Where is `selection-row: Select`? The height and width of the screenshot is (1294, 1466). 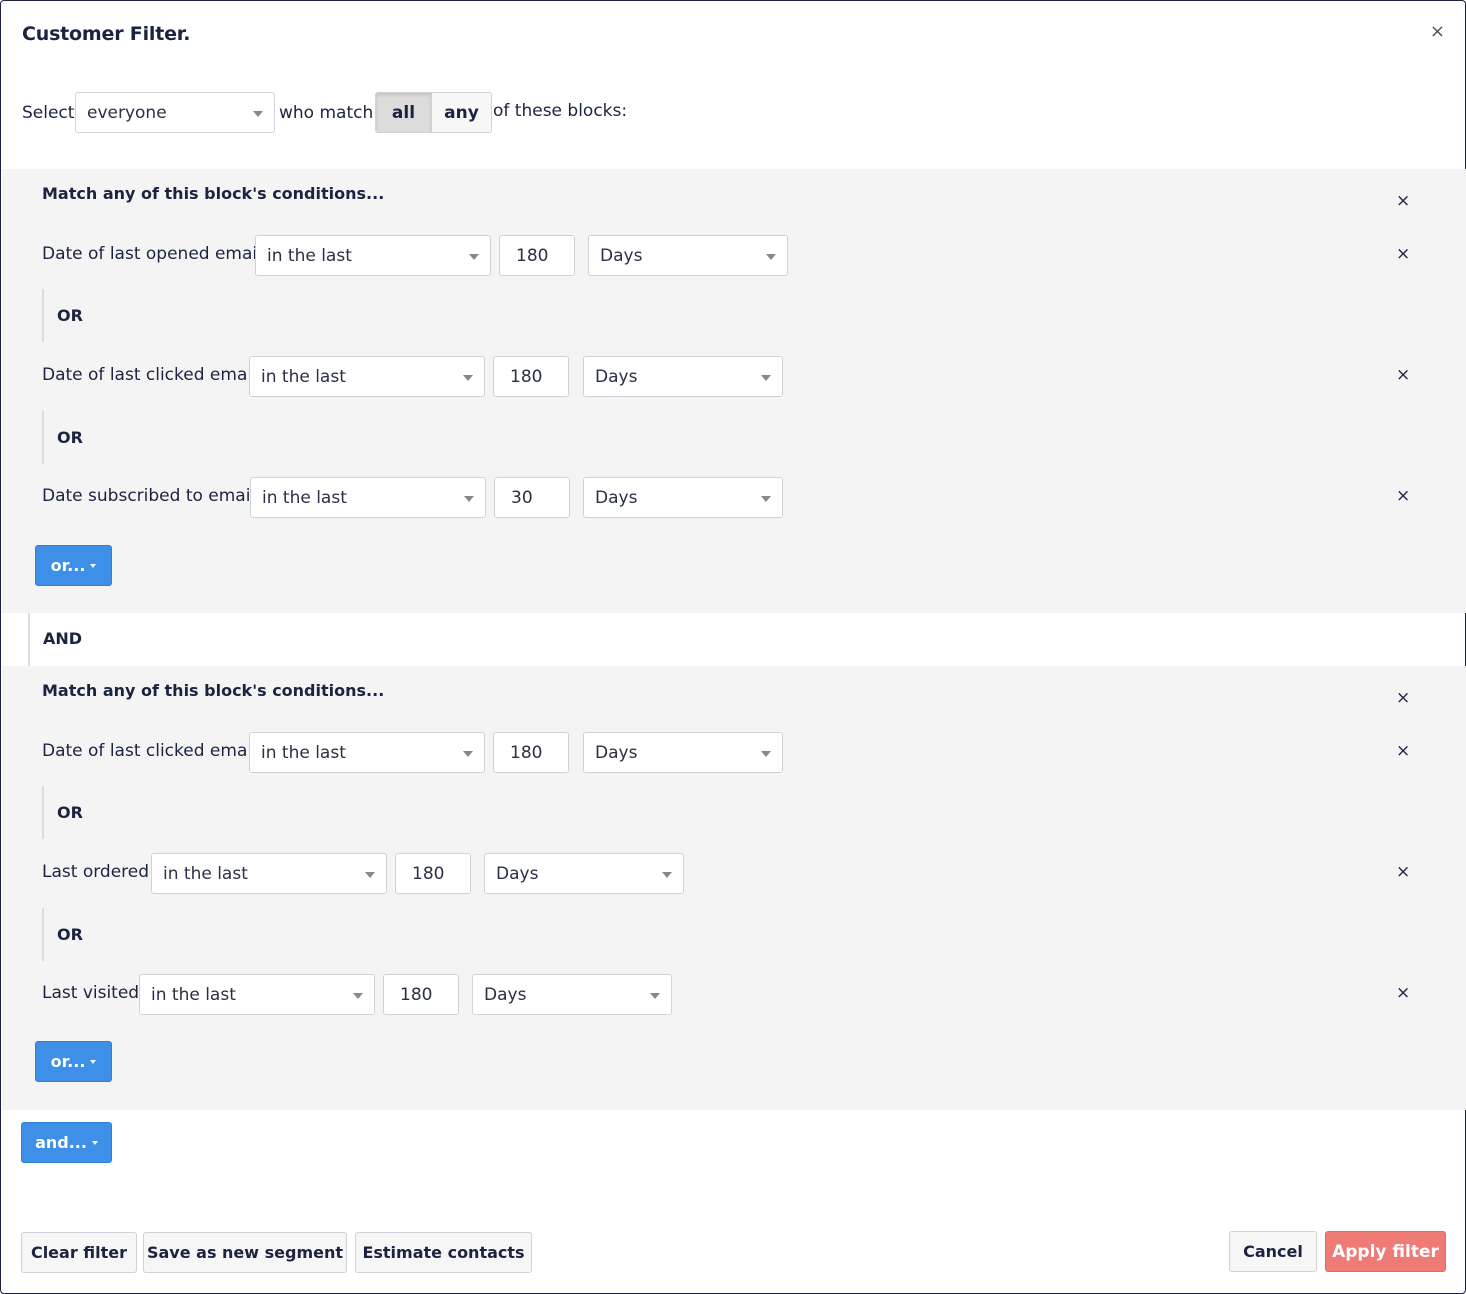 selection-row: Select is located at coordinates (48, 112).